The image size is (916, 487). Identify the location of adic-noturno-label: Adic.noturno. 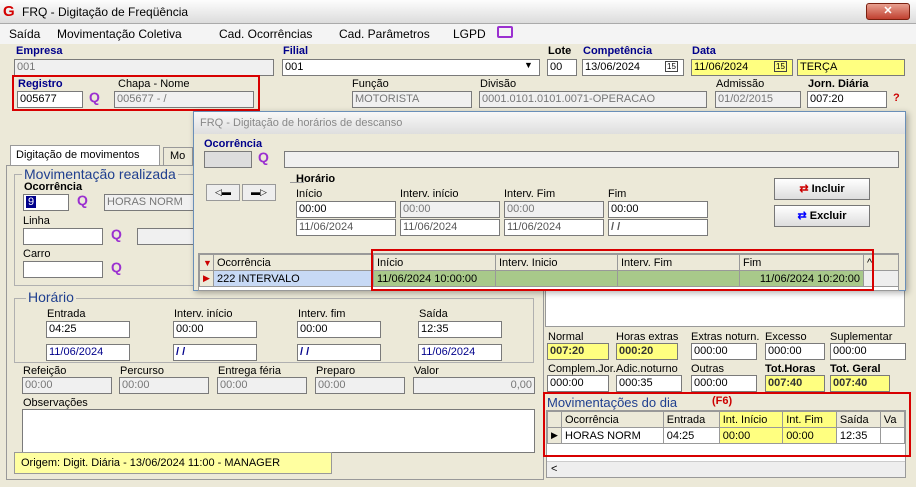
(647, 369).